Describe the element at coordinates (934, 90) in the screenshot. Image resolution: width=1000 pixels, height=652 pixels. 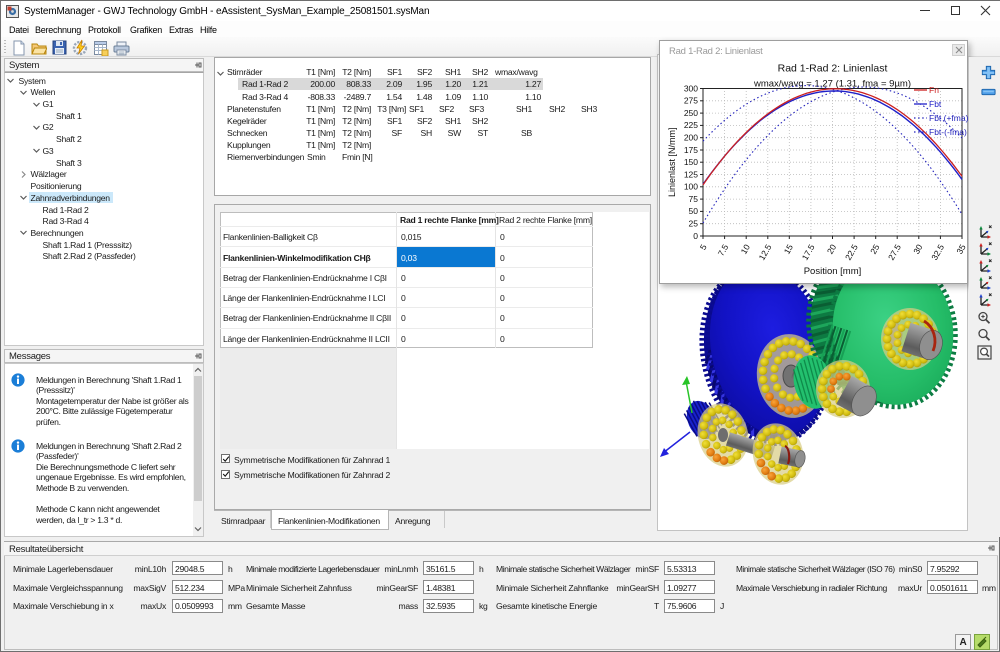
I see `svg-text: Fn` at that location.